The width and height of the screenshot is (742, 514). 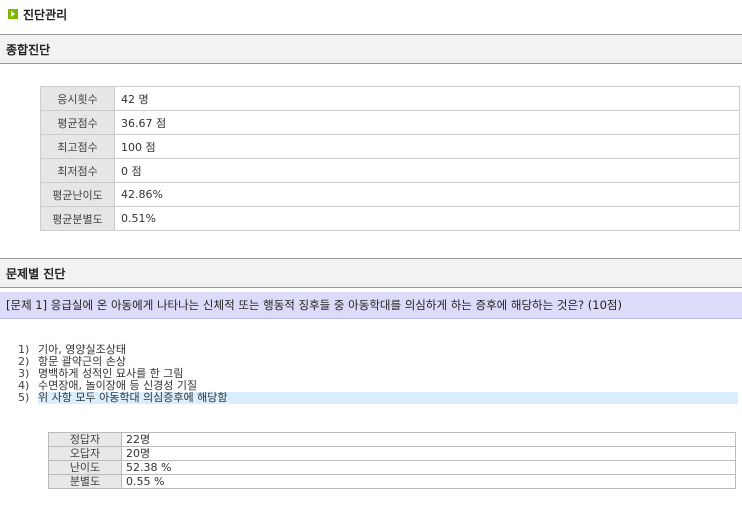 What do you see at coordinates (77, 194) in the screenshot?
I see `row-label: 평균난이도` at bounding box center [77, 194].